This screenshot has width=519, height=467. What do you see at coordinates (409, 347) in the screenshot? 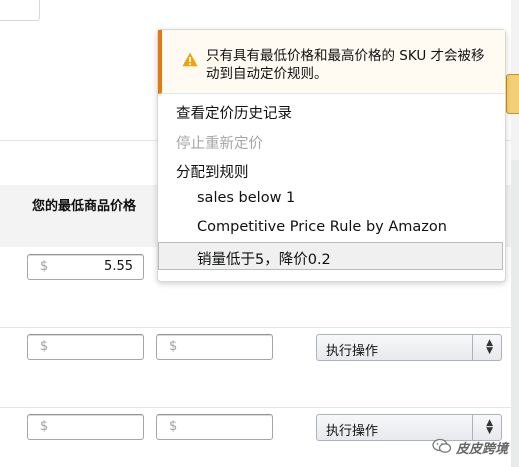
I see `action-dropdown: 执行操作 ▲ ▼` at bounding box center [409, 347].